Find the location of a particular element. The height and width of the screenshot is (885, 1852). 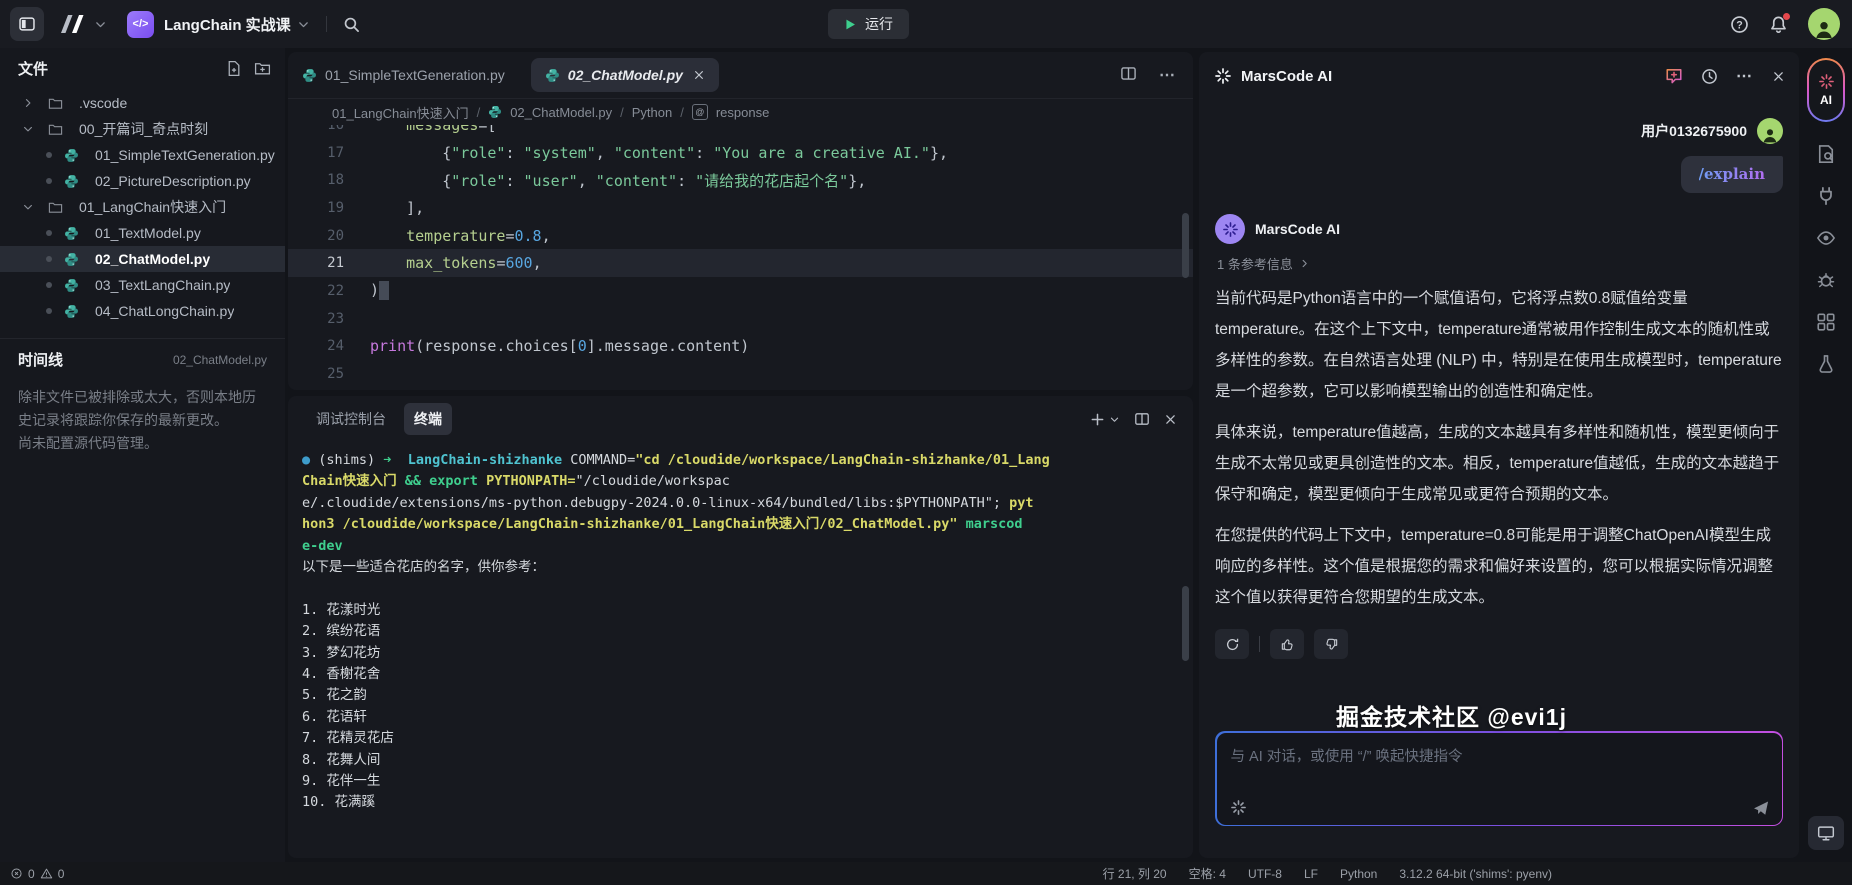

thumbs-down-button is located at coordinates (1331, 644).